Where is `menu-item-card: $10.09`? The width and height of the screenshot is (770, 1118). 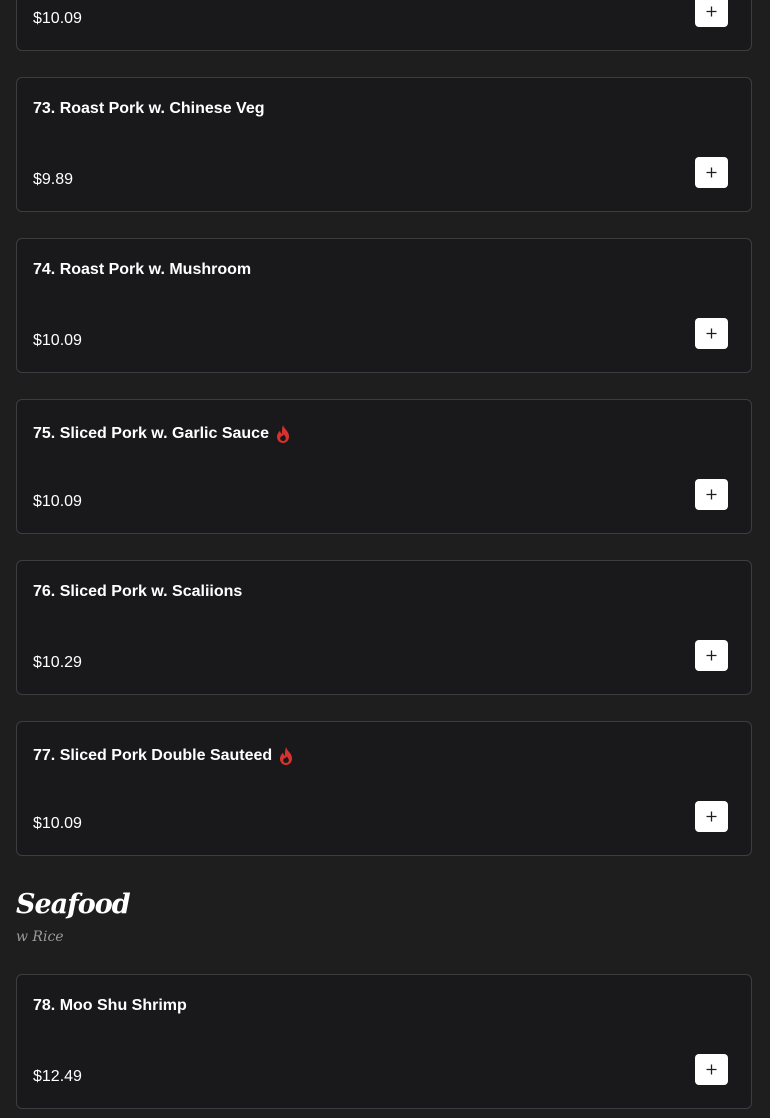
menu-item-card: $10.09 is located at coordinates (384, 25).